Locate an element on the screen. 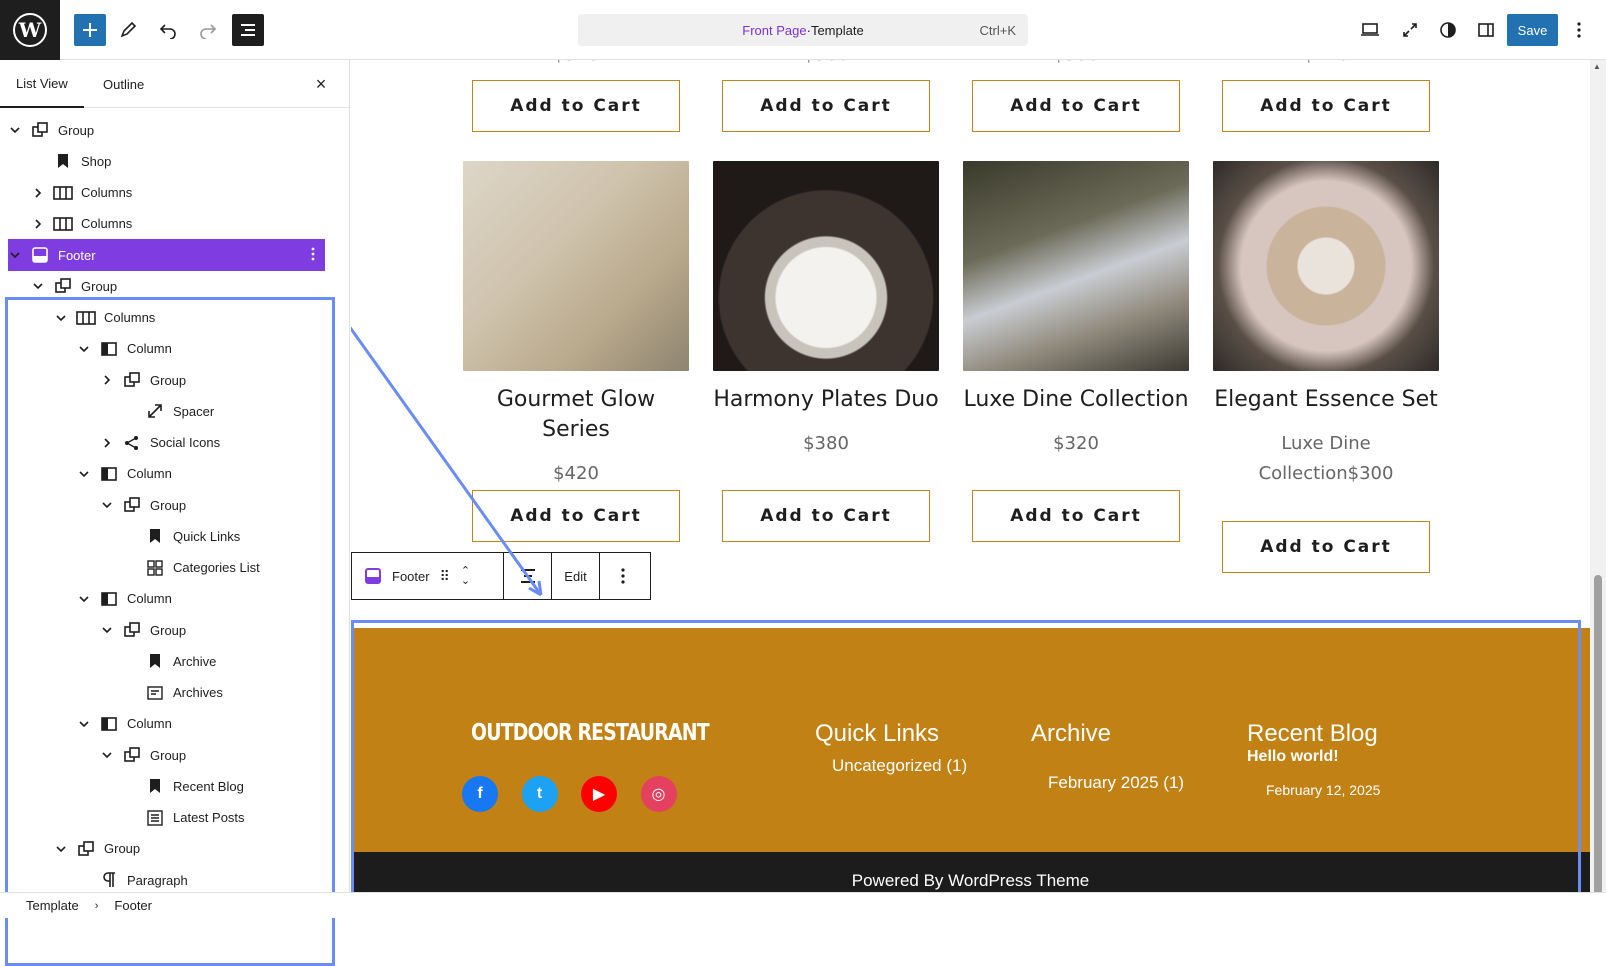  add-block-button is located at coordinates (90, 30).